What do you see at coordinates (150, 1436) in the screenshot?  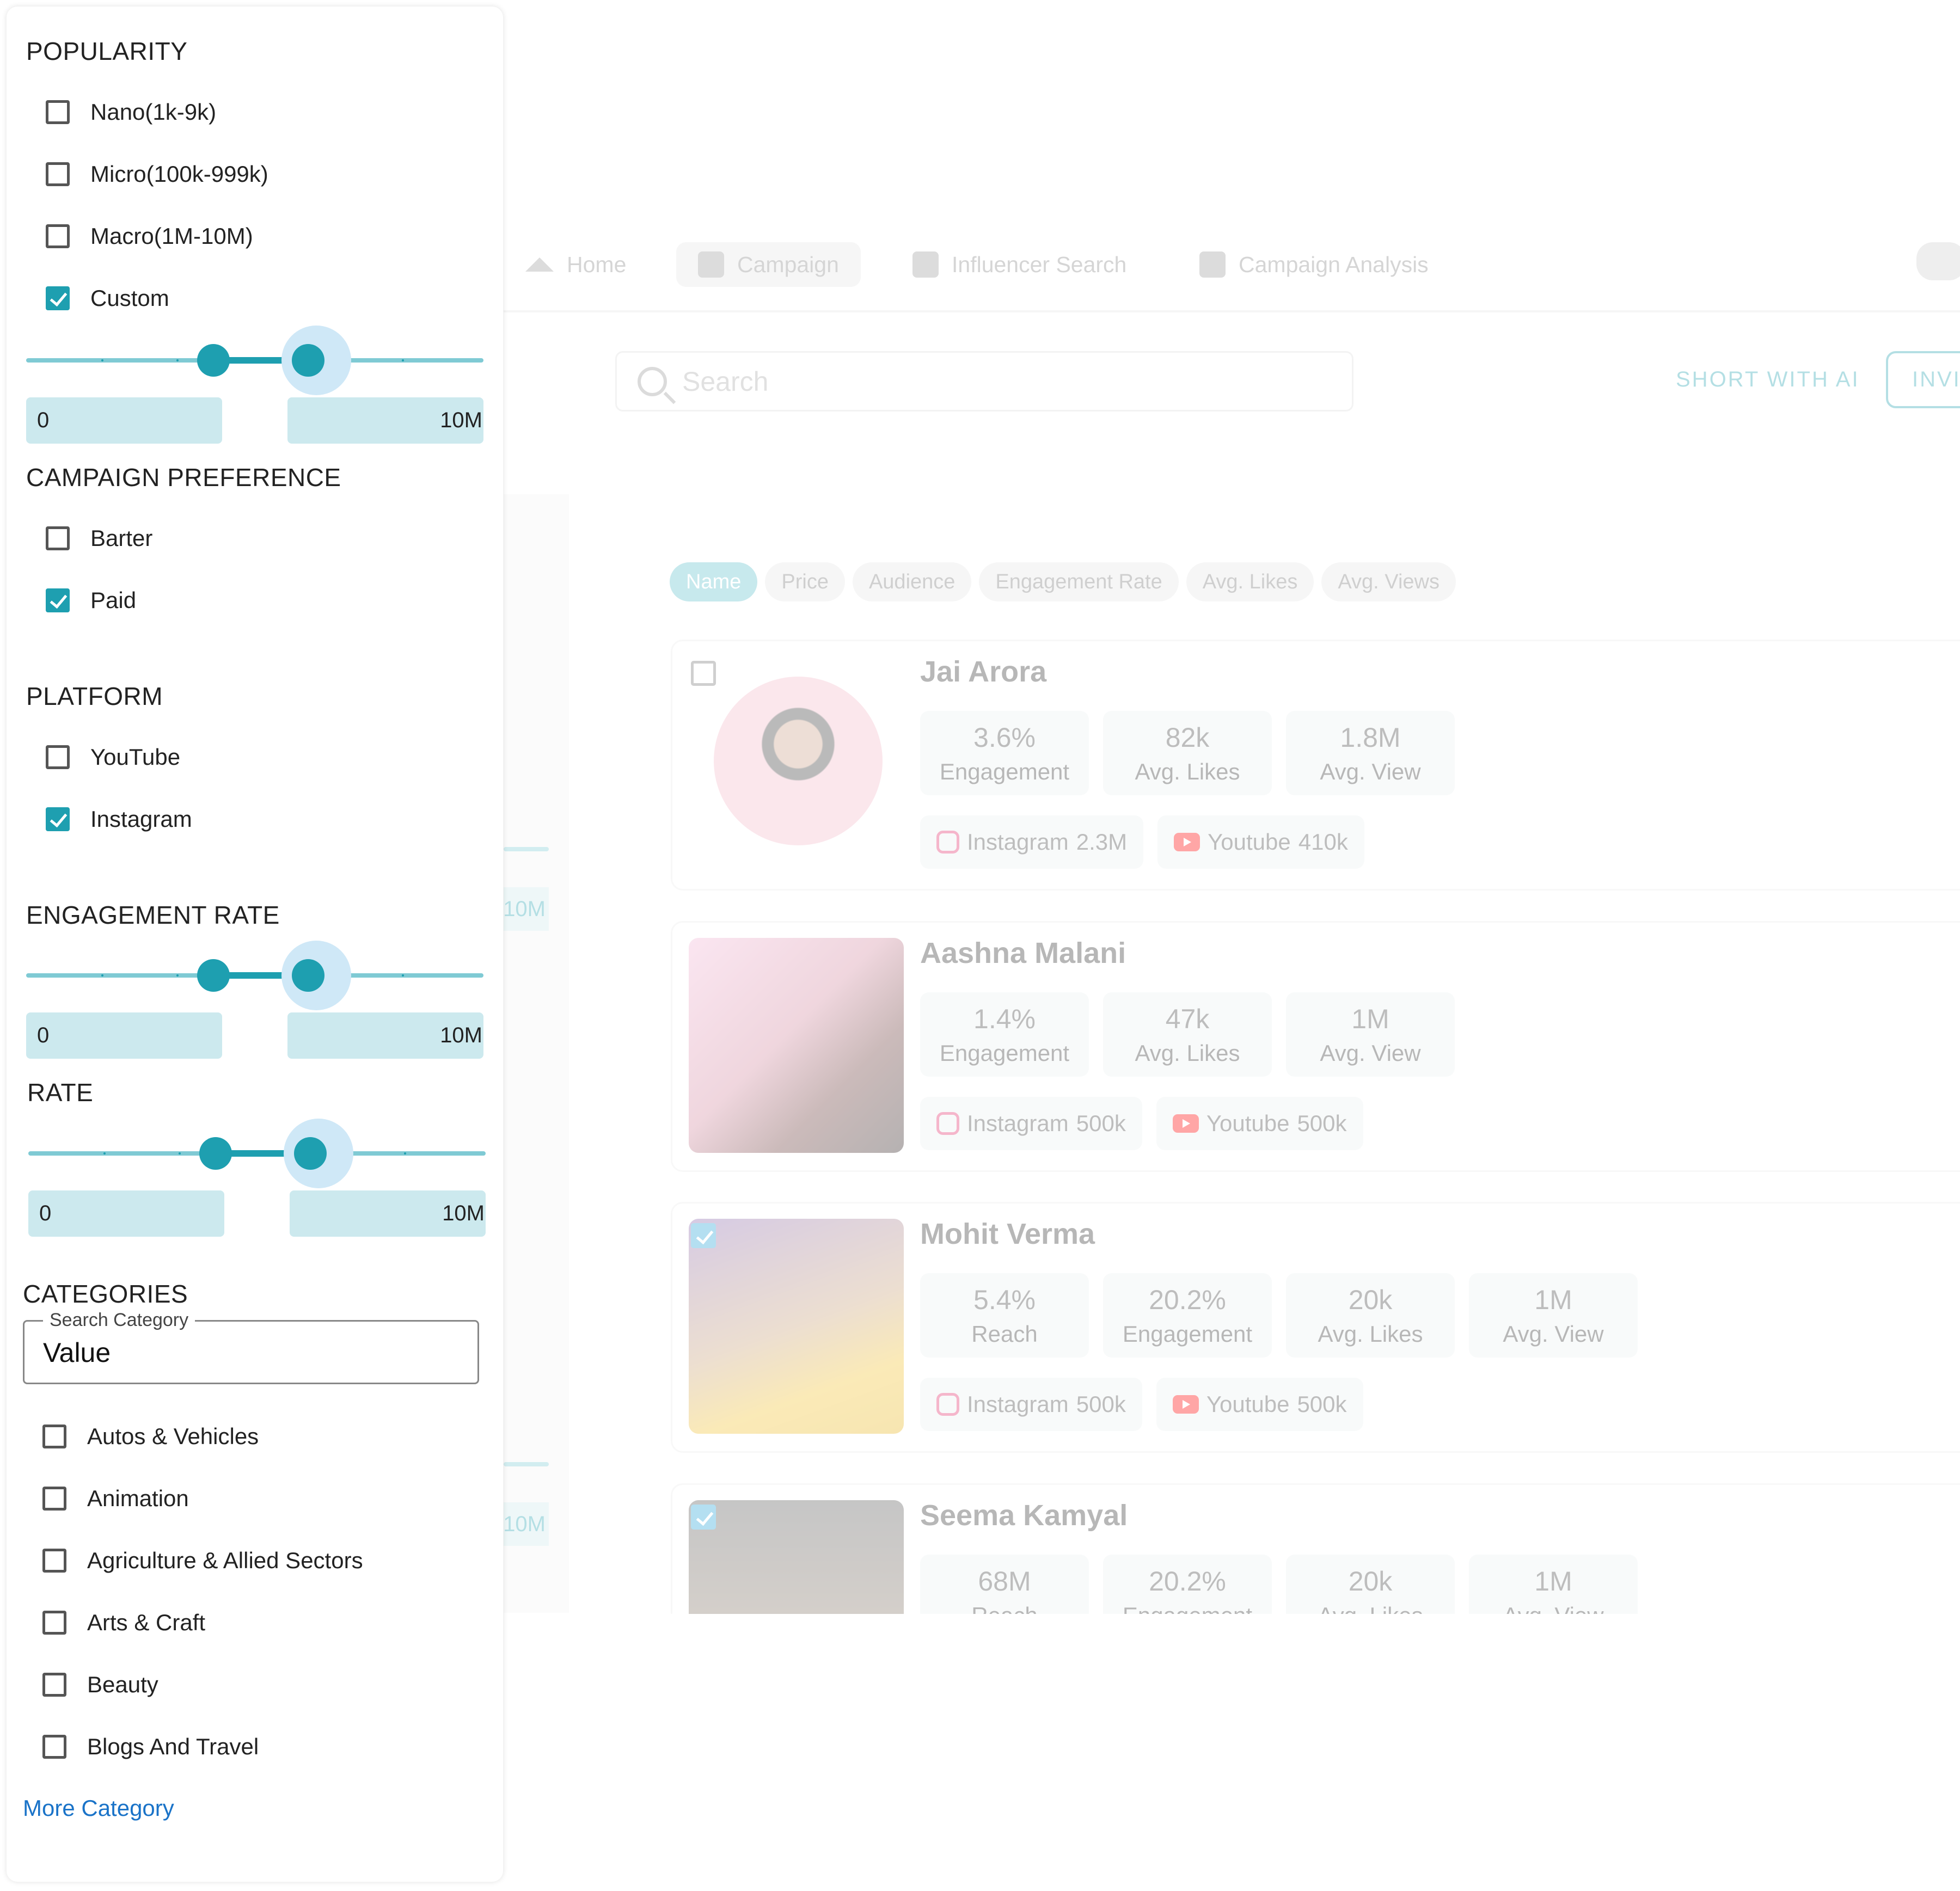 I see `category-option-autos-vehicles: Autos & Vehicles` at bounding box center [150, 1436].